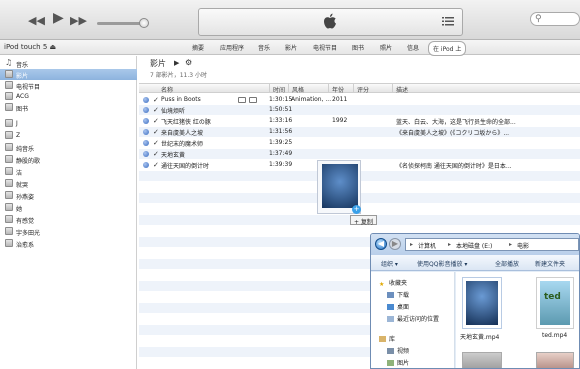  What do you see at coordinates (386, 47) in the screenshot?
I see `tab-photos: 照片` at bounding box center [386, 47].